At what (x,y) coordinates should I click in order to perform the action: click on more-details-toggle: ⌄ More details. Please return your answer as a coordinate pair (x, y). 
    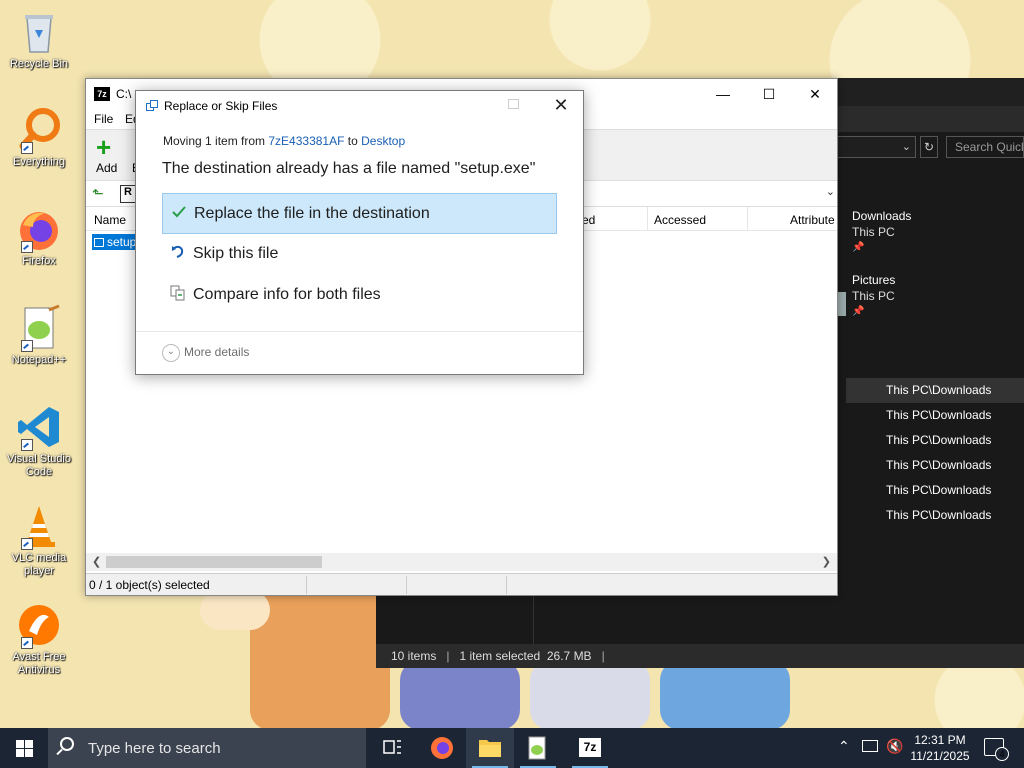
    Looking at the image, I should click on (205, 353).